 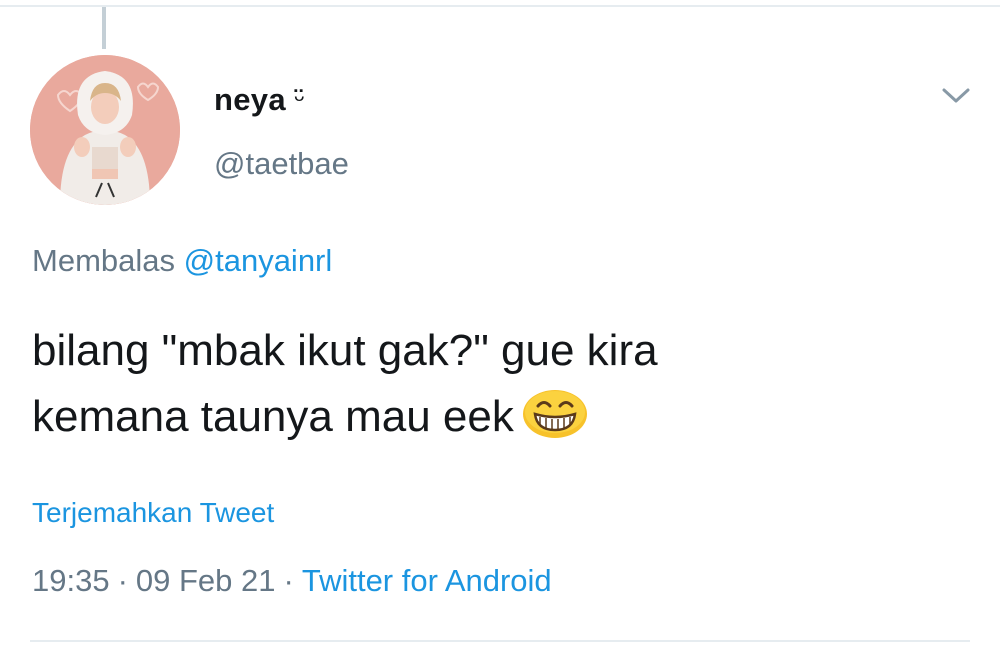 I want to click on chevron-down-icon, so click(x=956, y=96).